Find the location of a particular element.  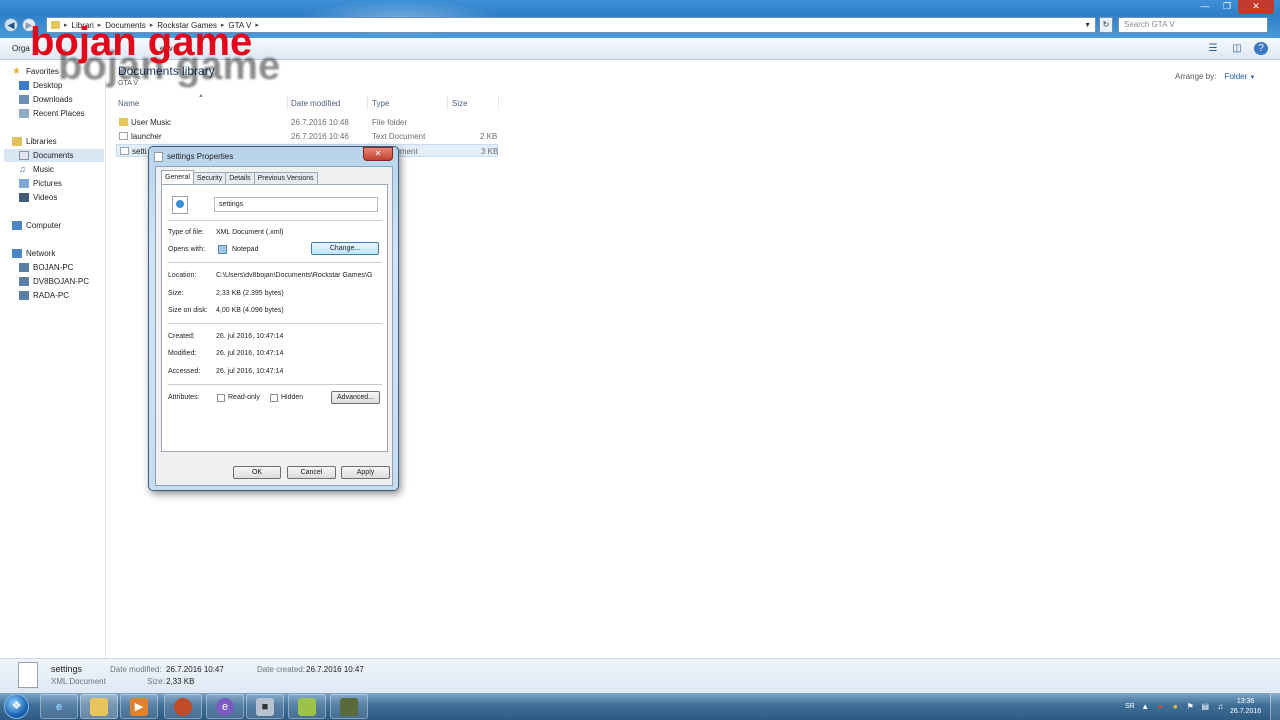

size-value: 2,33 KB (2.395 bytes) is located at coordinates (250, 293).